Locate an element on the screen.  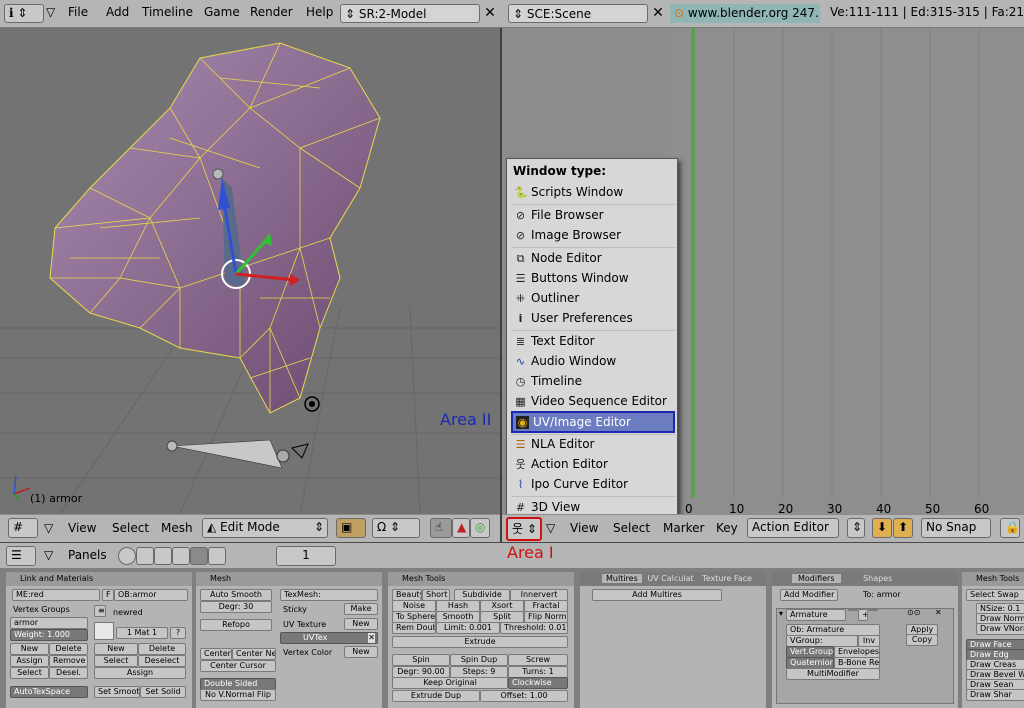
uv-texture-new-button: New is located at coordinates (361, 624).